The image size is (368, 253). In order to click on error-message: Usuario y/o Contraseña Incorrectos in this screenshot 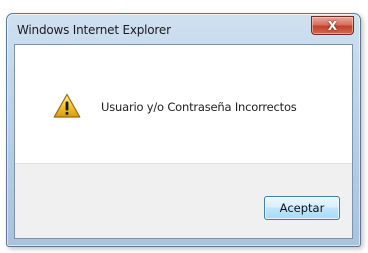, I will do `click(199, 107)`.